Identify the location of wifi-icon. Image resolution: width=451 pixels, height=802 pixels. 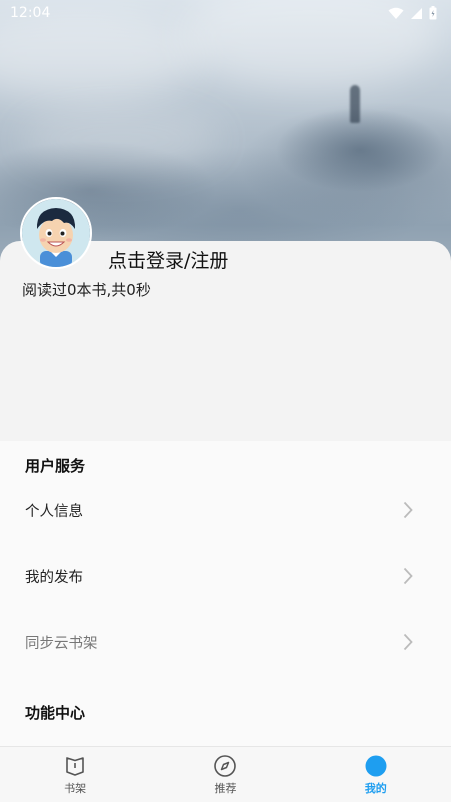
(396, 13).